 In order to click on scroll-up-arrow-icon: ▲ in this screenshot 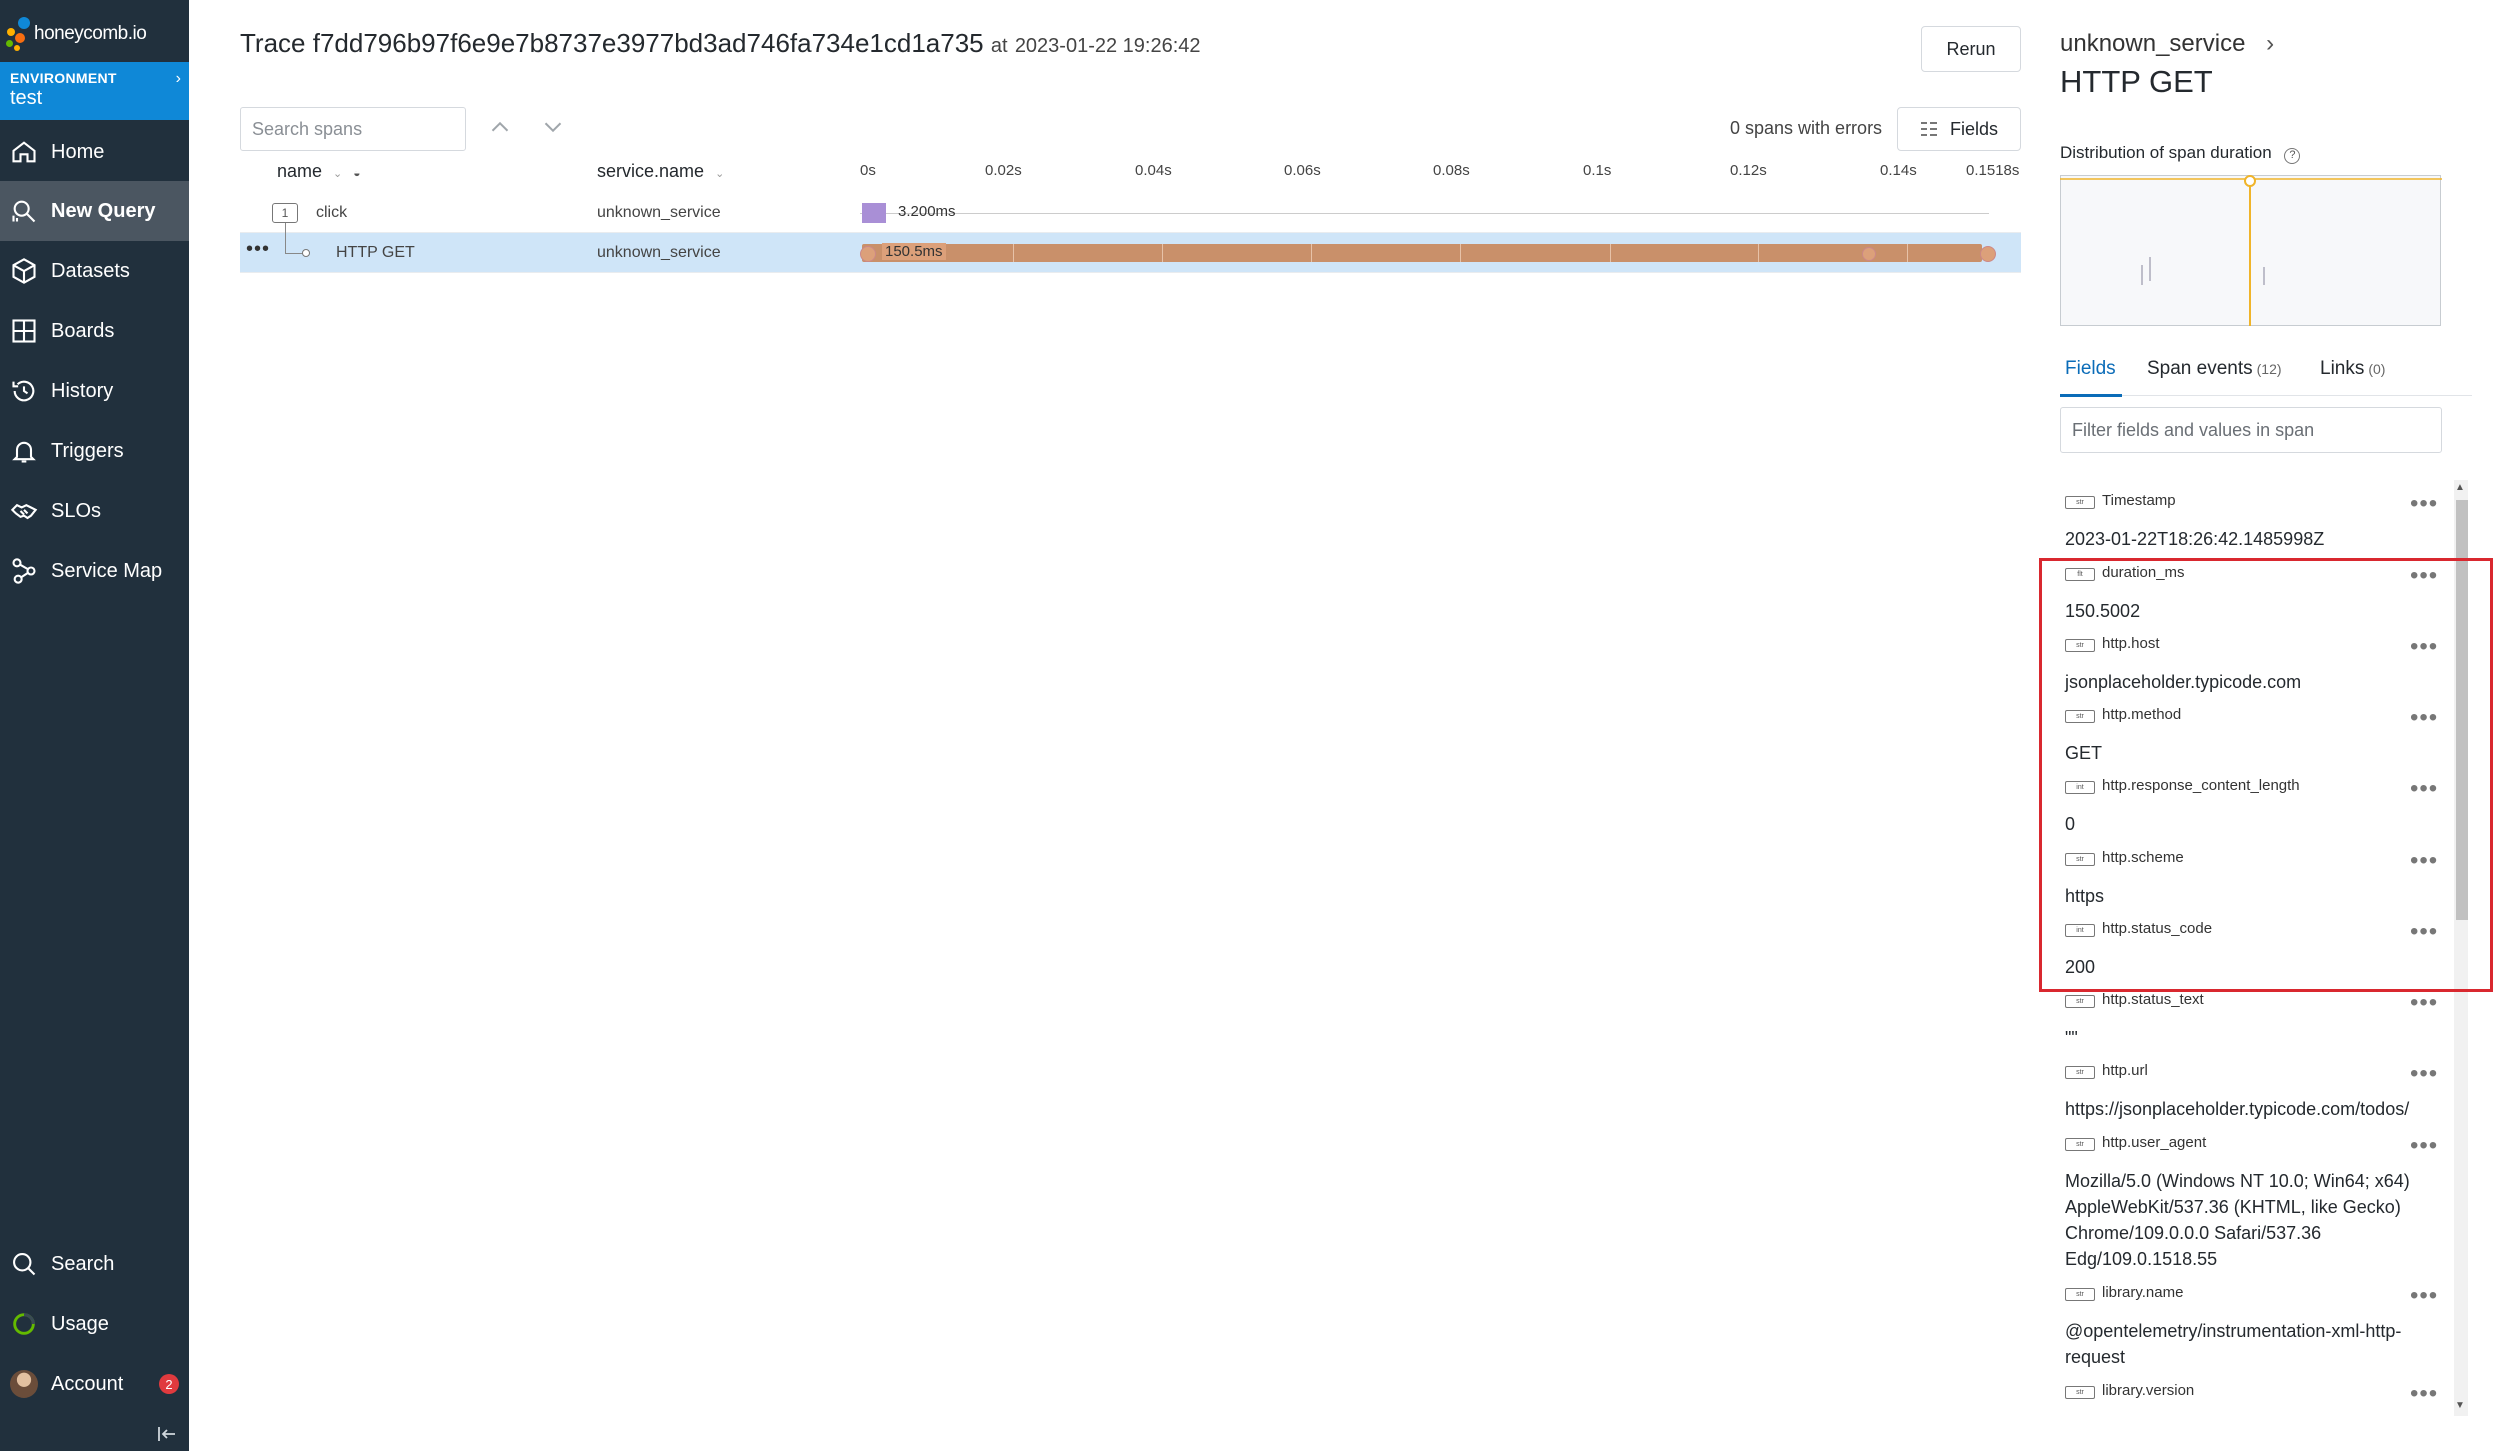, I will do `click(2460, 487)`.